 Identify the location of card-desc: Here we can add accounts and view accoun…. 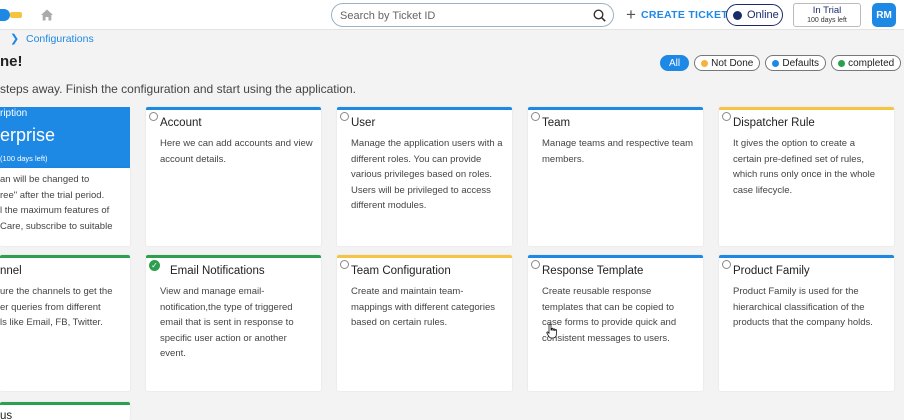
(236, 151).